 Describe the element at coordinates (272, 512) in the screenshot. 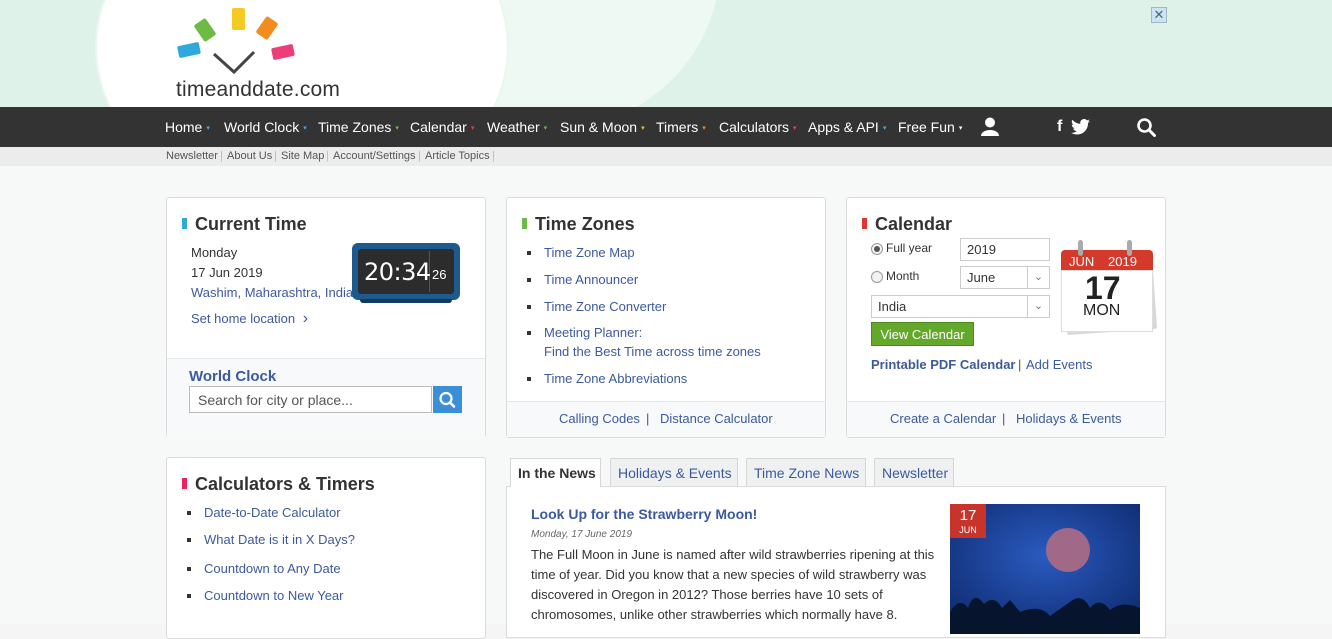

I see `date-to-date-link: Date-to-Date Calculator` at that location.